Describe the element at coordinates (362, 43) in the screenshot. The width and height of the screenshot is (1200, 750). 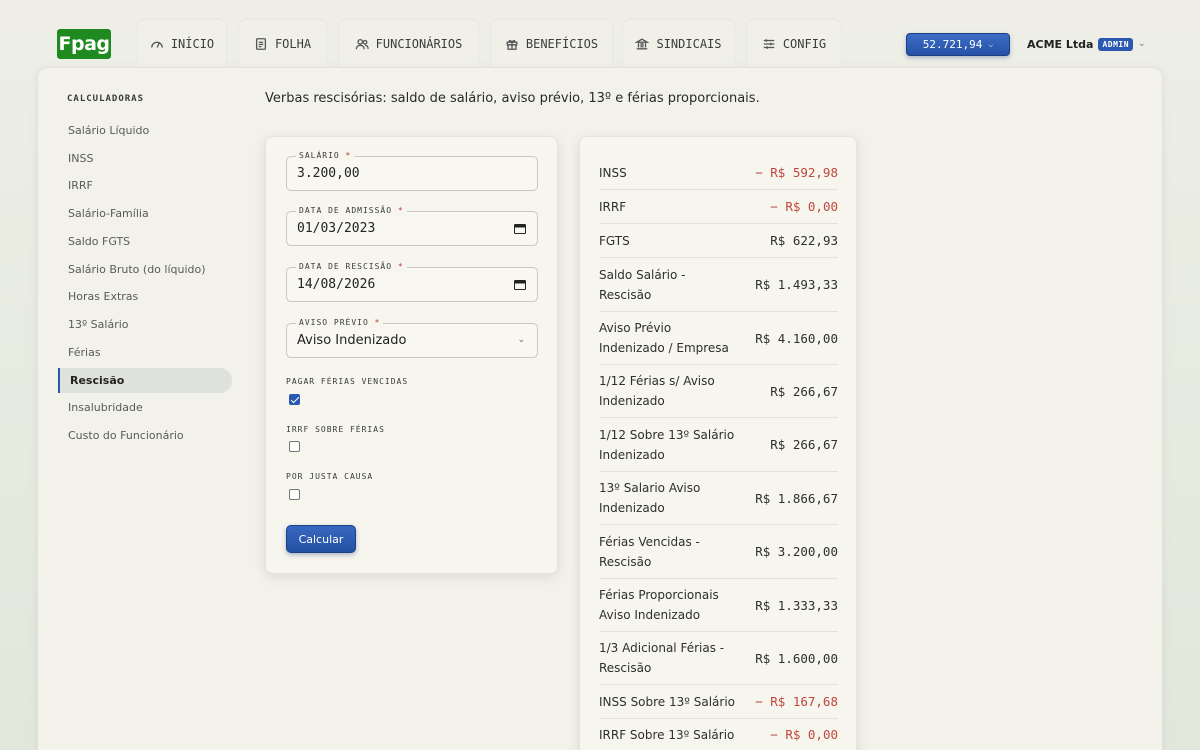
I see `users-icon` at that location.